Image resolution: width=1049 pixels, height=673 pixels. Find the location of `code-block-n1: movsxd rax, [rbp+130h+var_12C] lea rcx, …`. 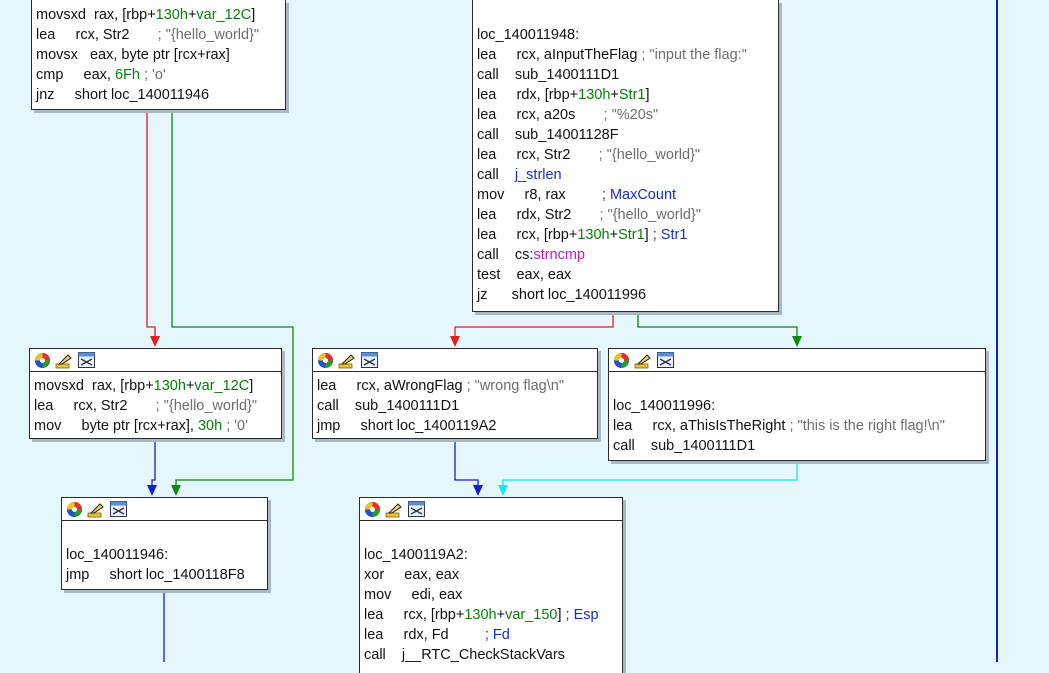

code-block-n1: movsxd rax, [rbp+130h+var_12C] lea rcx, … is located at coordinates (158, 55).